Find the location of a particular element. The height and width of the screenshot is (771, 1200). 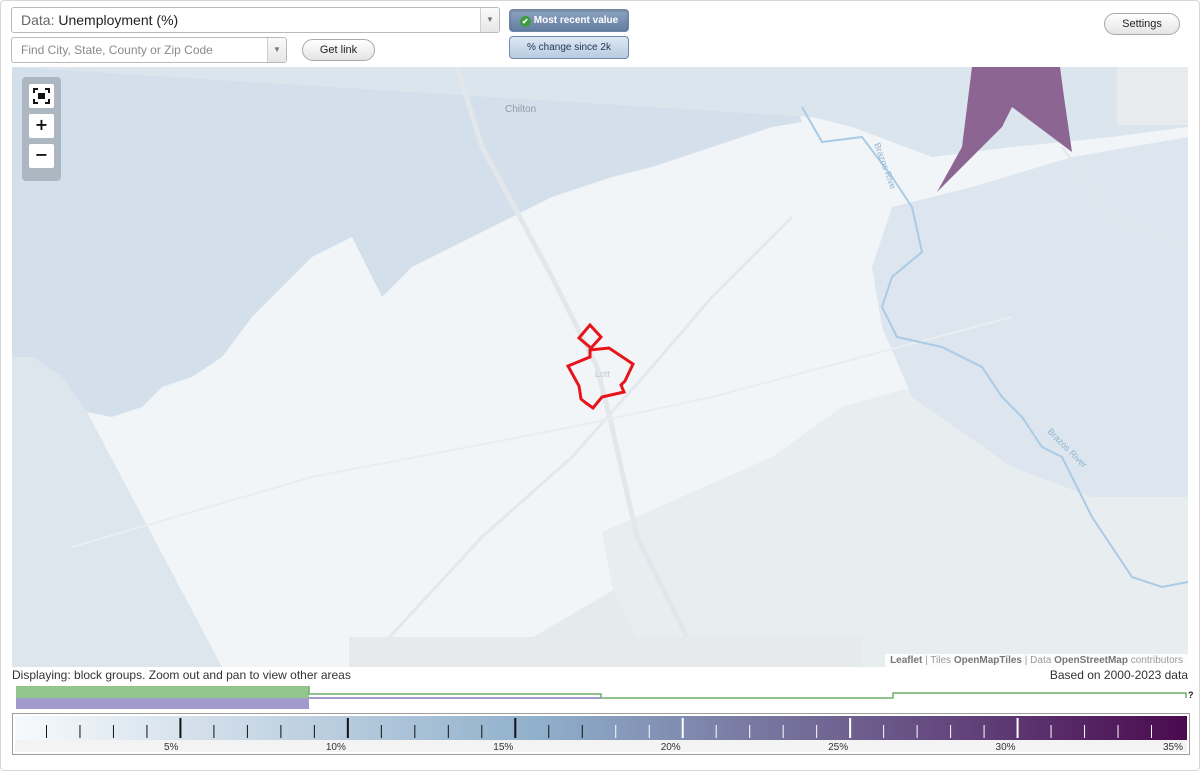

data-select: Data: Unemployment (%) ▼ is located at coordinates (255, 20).